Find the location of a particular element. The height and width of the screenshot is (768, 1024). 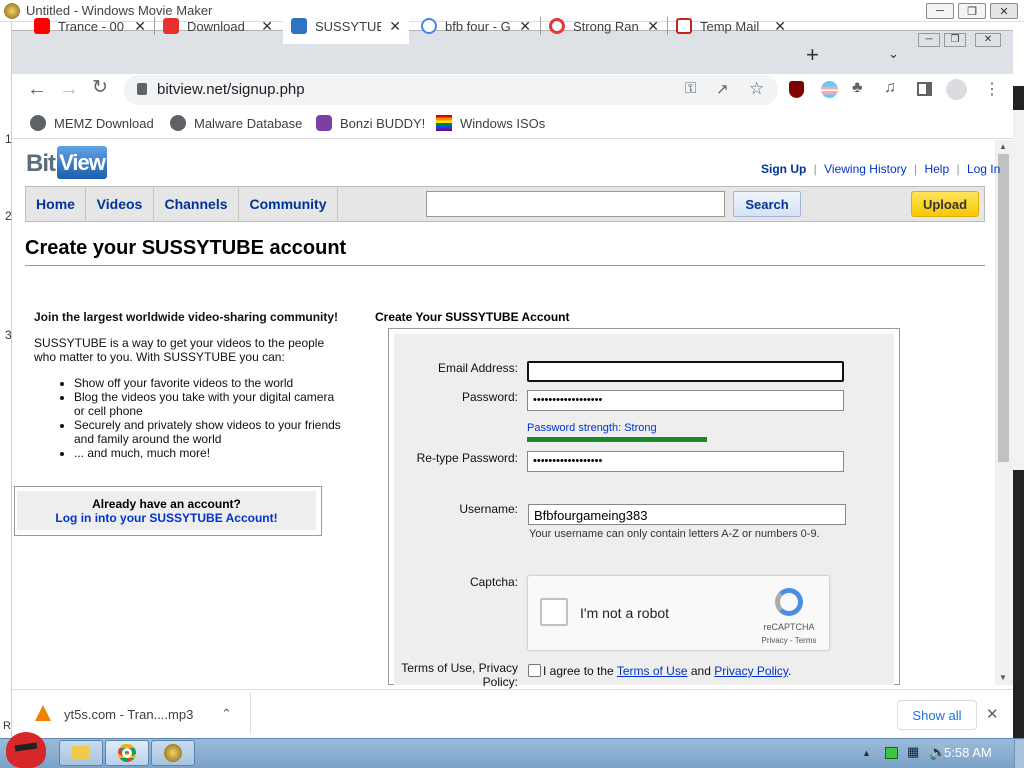

bookmark-label: Windows ISOs is located at coordinates (503, 123).